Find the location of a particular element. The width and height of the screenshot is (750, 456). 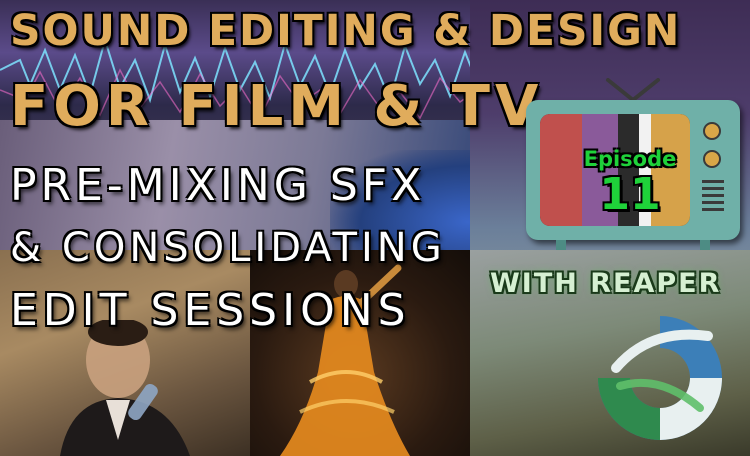

episode-label: Episode is located at coordinates (630, 159).